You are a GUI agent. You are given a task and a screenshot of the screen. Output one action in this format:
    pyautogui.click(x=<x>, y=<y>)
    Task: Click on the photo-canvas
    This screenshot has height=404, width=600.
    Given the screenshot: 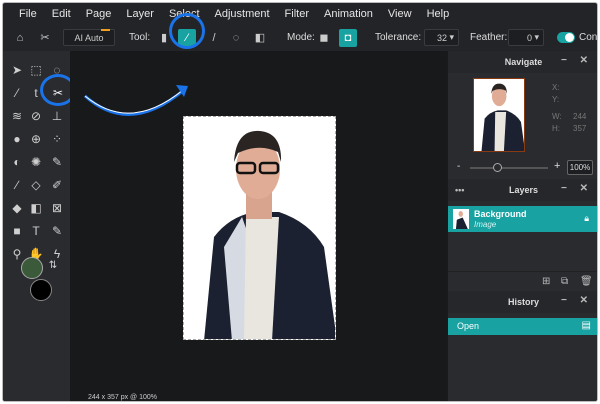 What is the action you would take?
    pyautogui.click(x=259, y=228)
    